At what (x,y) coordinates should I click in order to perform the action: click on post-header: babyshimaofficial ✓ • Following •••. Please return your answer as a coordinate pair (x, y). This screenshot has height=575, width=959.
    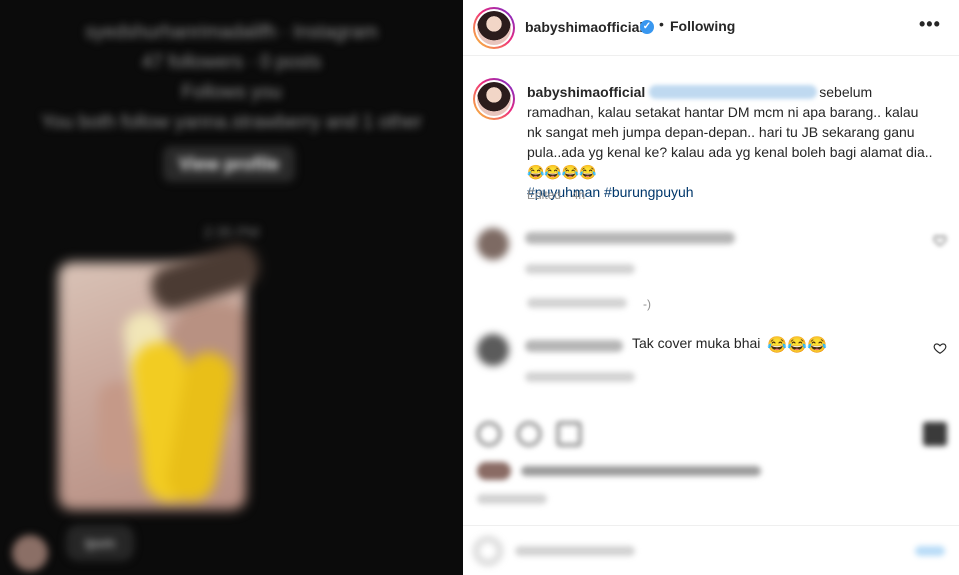
    Looking at the image, I should click on (711, 28).